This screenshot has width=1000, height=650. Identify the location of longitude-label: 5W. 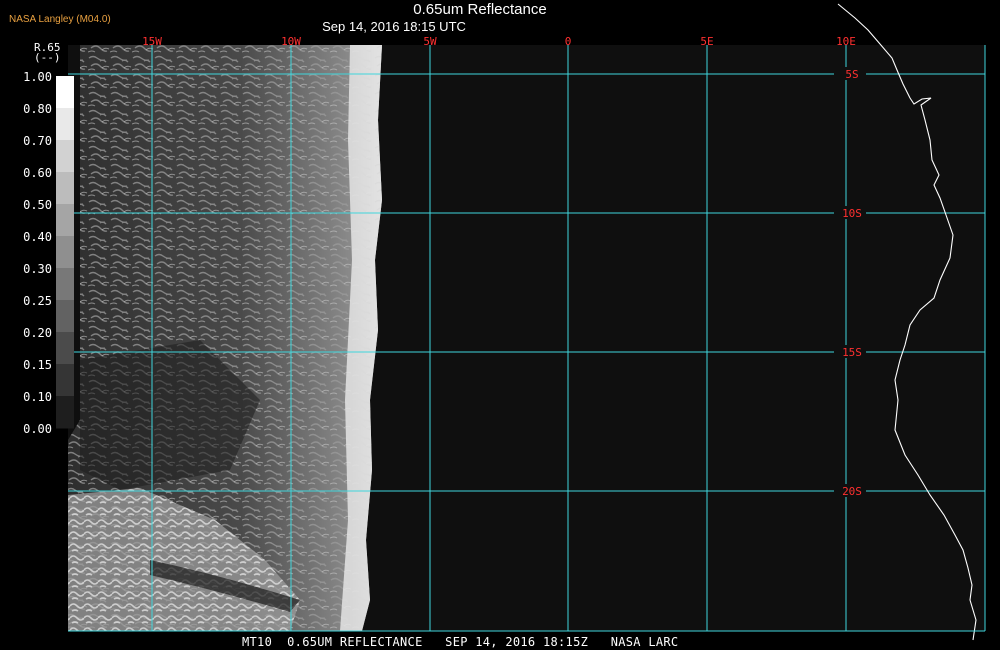
(430, 41).